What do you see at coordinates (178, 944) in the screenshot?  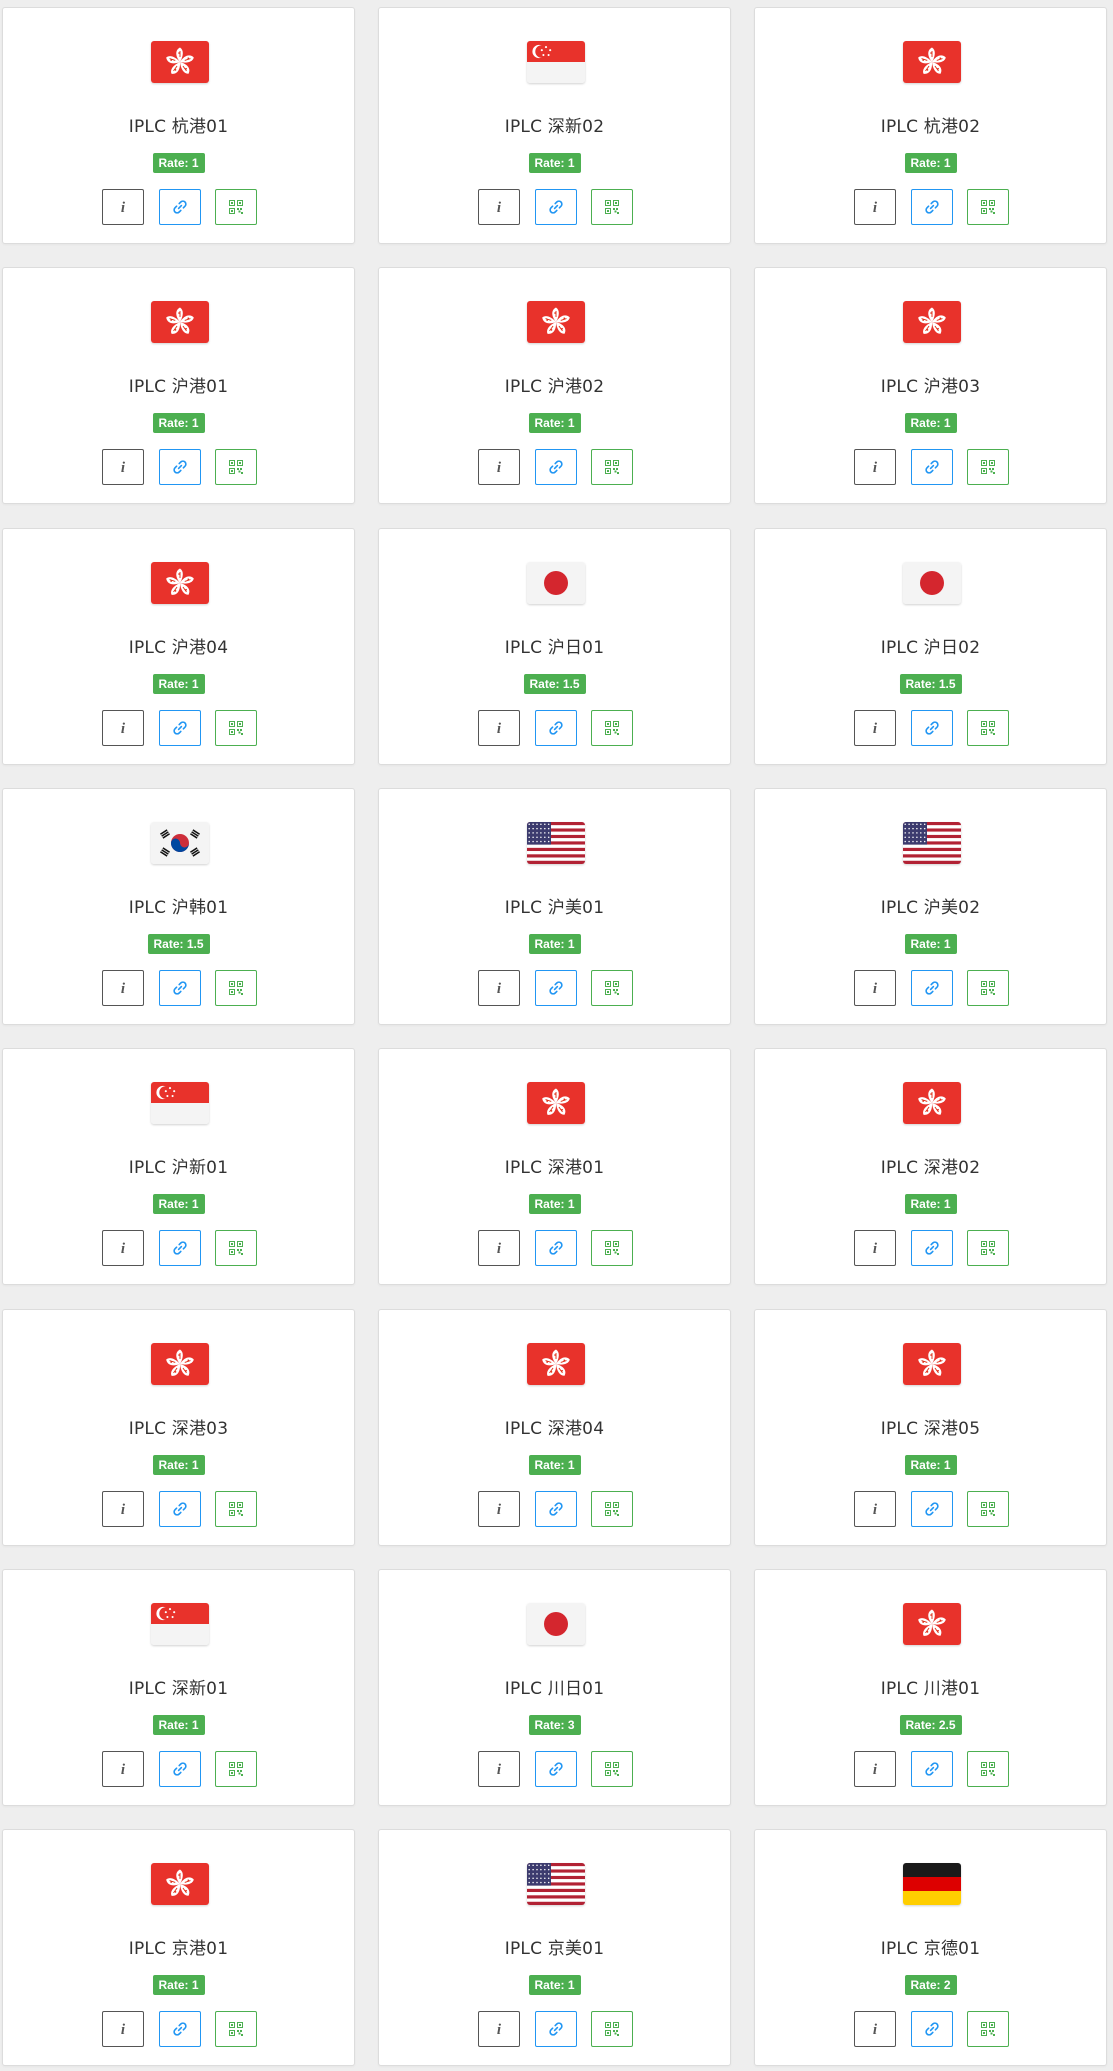 I see `rate-badge: Rate: 1.5` at bounding box center [178, 944].